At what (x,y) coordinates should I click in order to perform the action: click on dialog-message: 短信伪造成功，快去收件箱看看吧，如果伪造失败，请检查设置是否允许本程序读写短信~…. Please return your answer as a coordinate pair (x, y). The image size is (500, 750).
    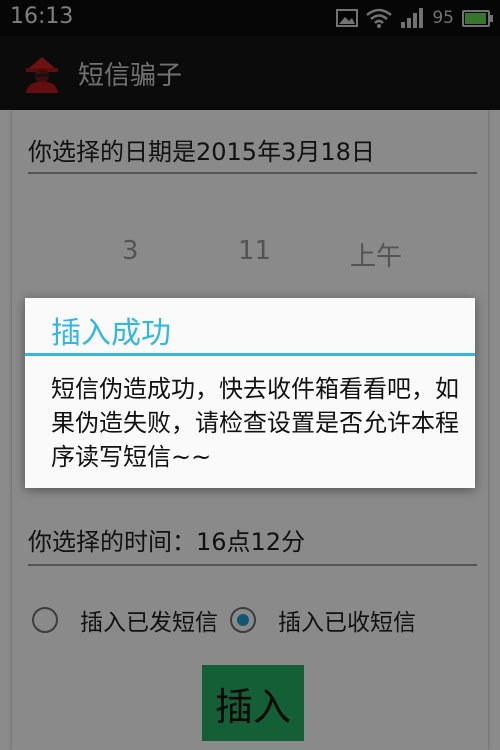
    Looking at the image, I should click on (255, 423).